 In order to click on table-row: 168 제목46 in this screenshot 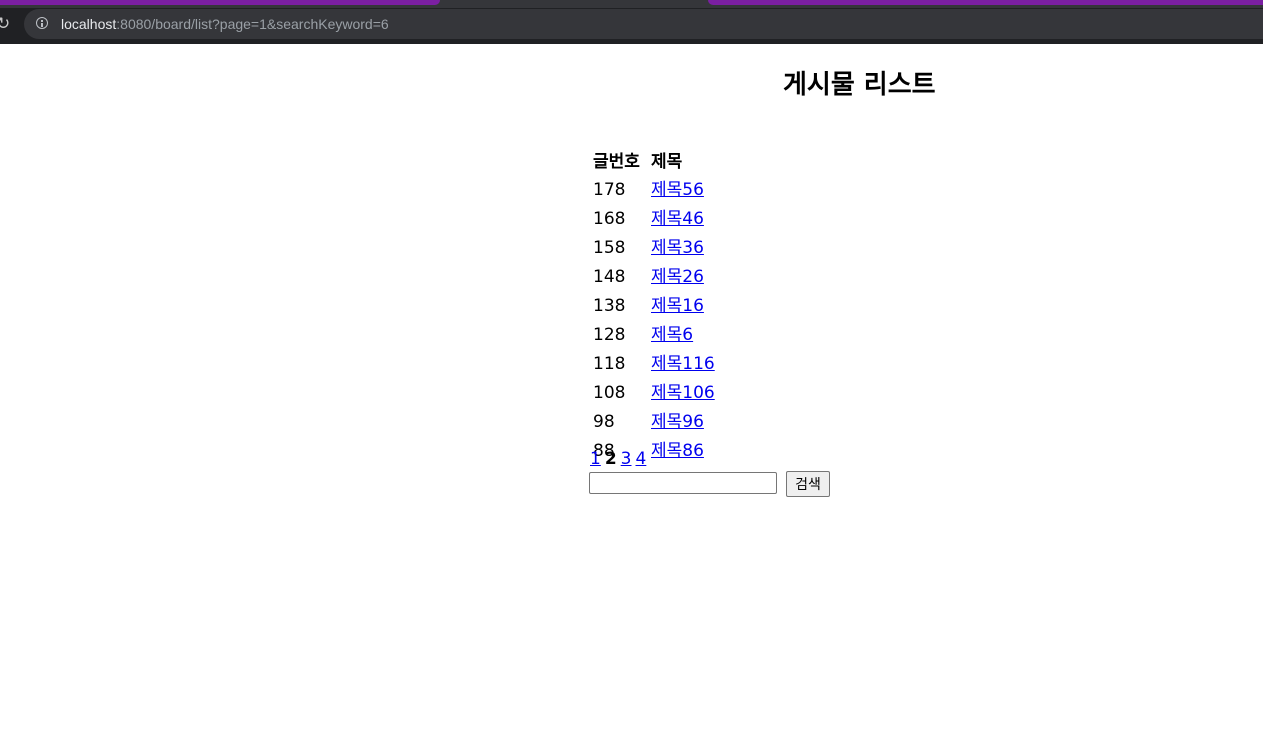, I will do `click(654, 219)`.